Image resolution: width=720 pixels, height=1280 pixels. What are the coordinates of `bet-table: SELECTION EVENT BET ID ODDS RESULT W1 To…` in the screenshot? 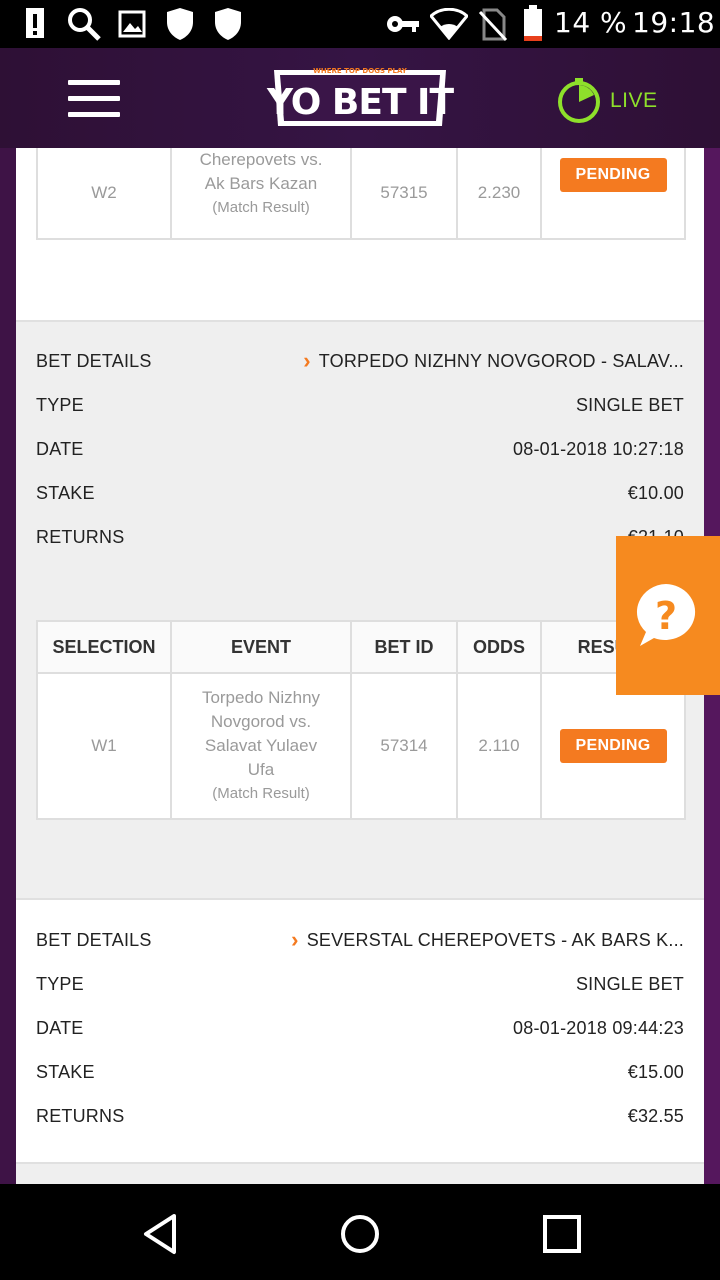 It's located at (361, 720).